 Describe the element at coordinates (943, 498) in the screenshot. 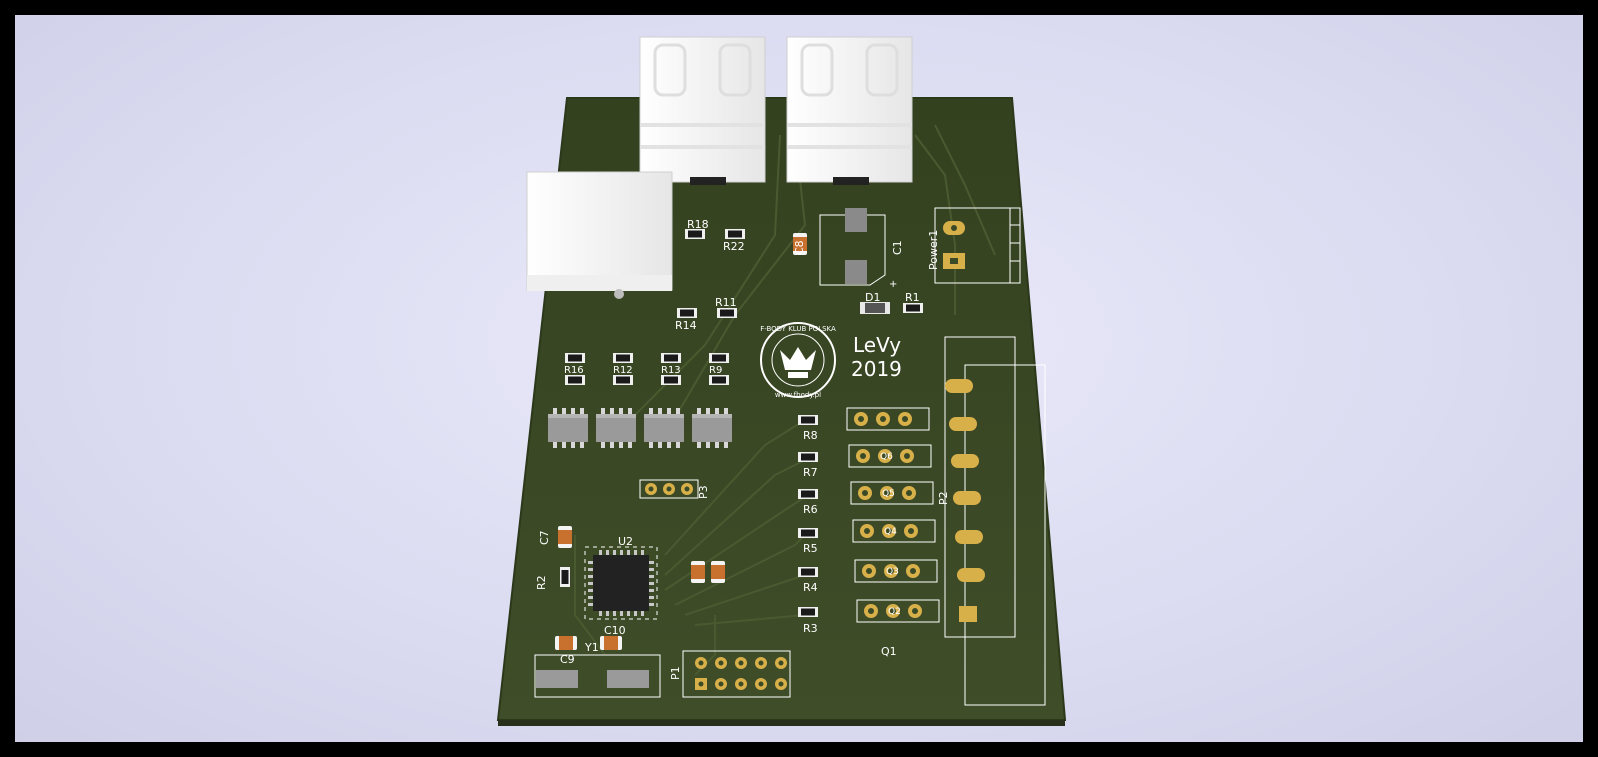

I see `label-p2: P2` at that location.